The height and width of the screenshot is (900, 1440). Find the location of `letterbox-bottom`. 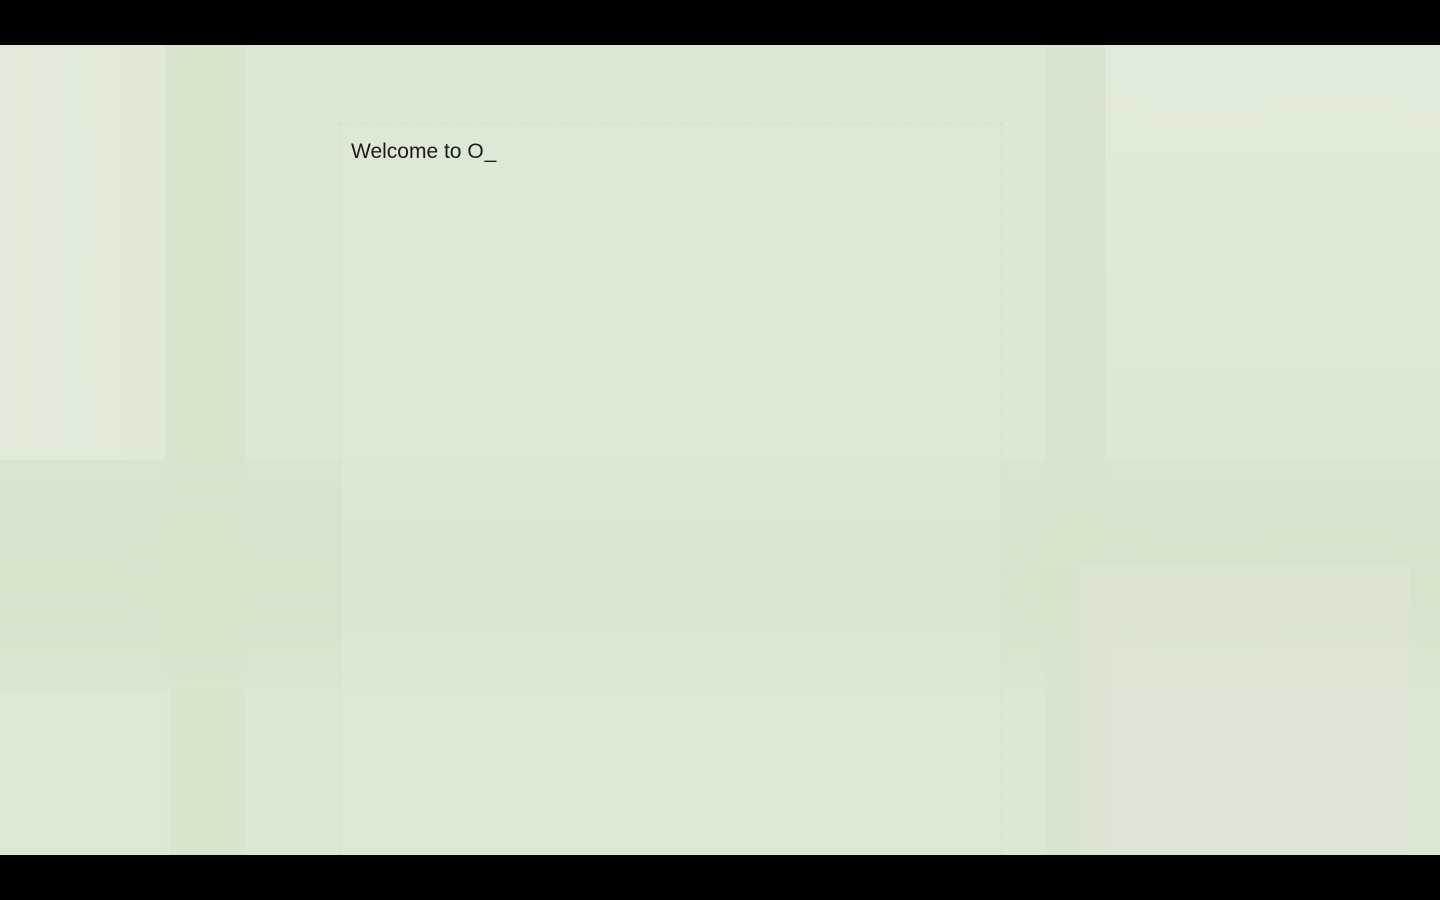

letterbox-bottom is located at coordinates (720, 877).